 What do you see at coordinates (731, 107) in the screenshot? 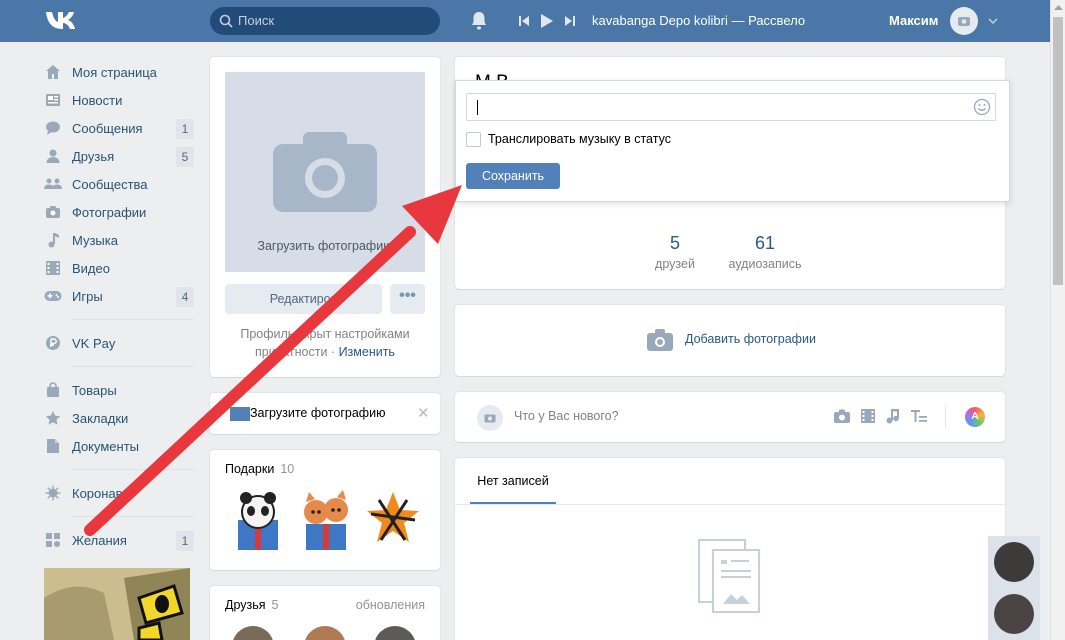
I see `status-input` at bounding box center [731, 107].